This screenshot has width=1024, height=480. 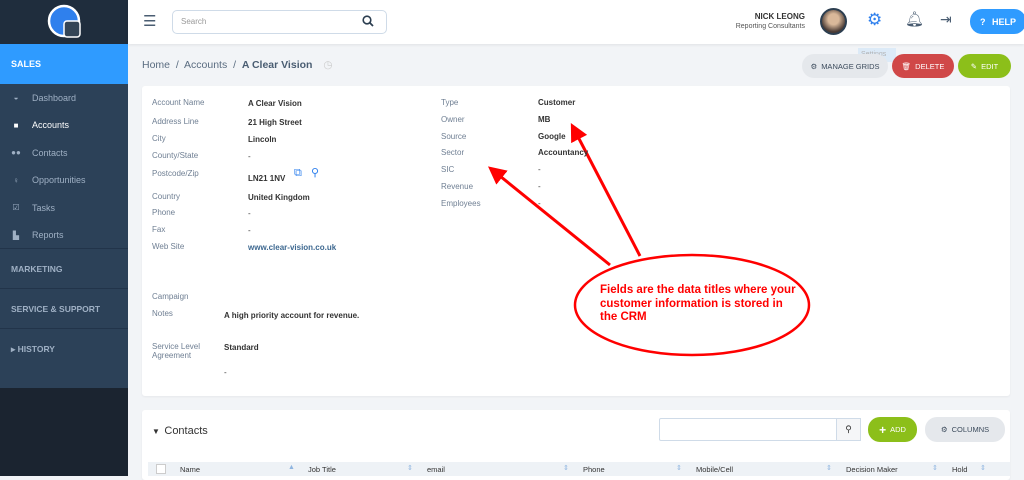 I want to click on column-header: Decision Maker, so click(x=872, y=469).